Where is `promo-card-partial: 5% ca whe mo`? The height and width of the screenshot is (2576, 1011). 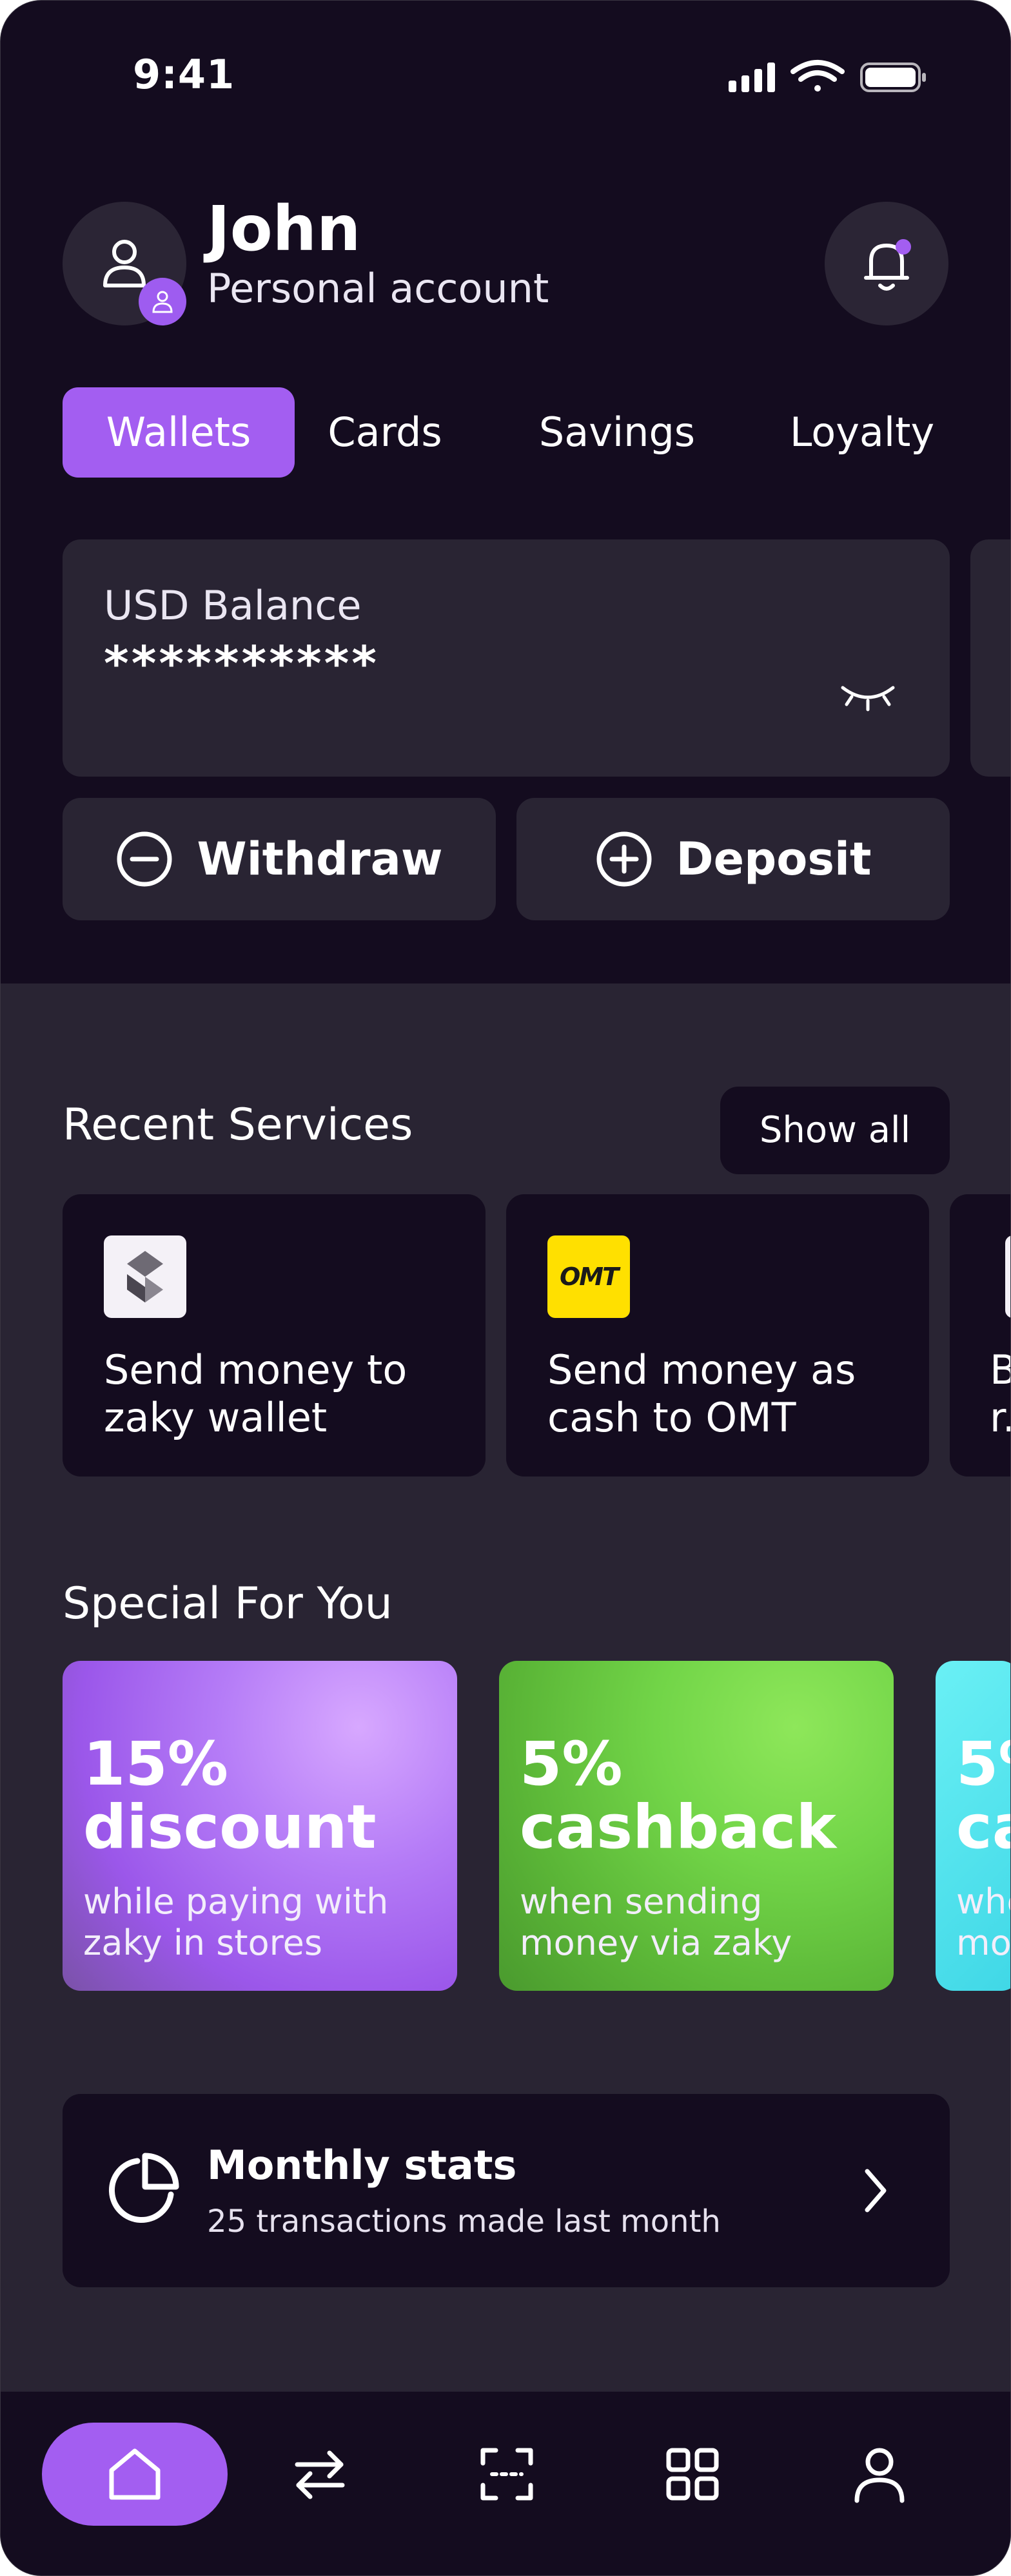
promo-card-partial: 5% ca whe mo is located at coordinates (973, 1826).